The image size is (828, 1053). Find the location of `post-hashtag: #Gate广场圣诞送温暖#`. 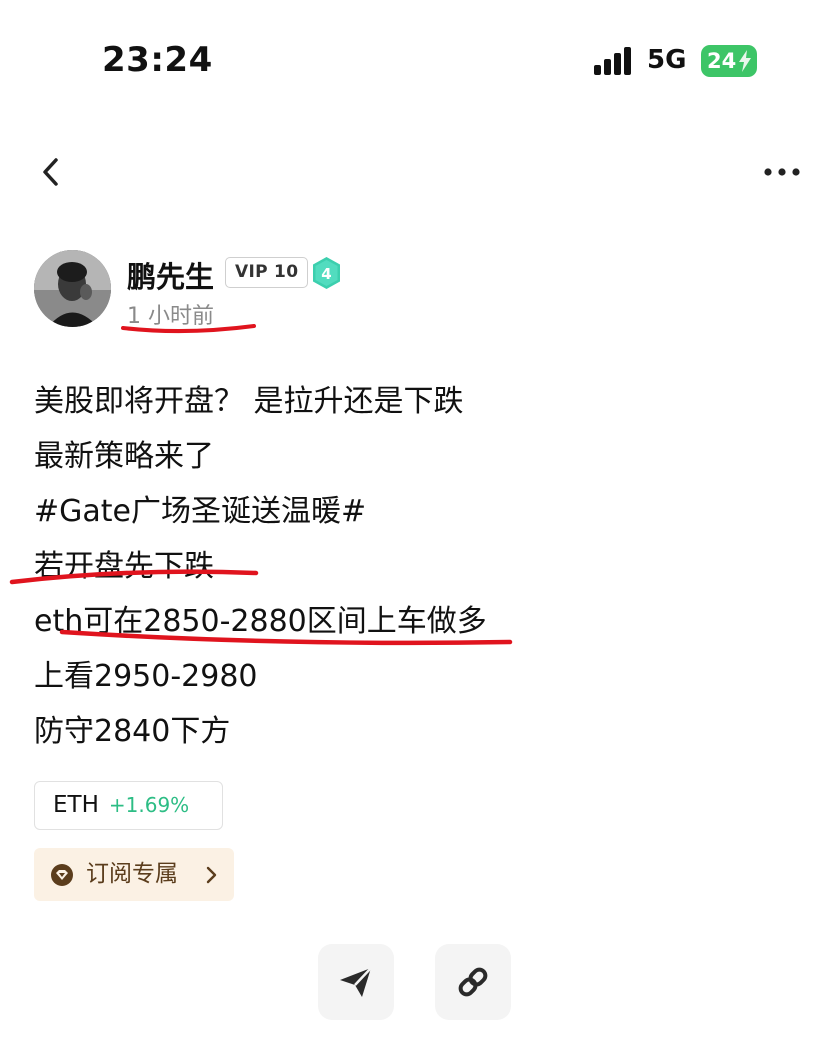

post-hashtag: #Gate广场圣诞送温暖# is located at coordinates (414, 511).